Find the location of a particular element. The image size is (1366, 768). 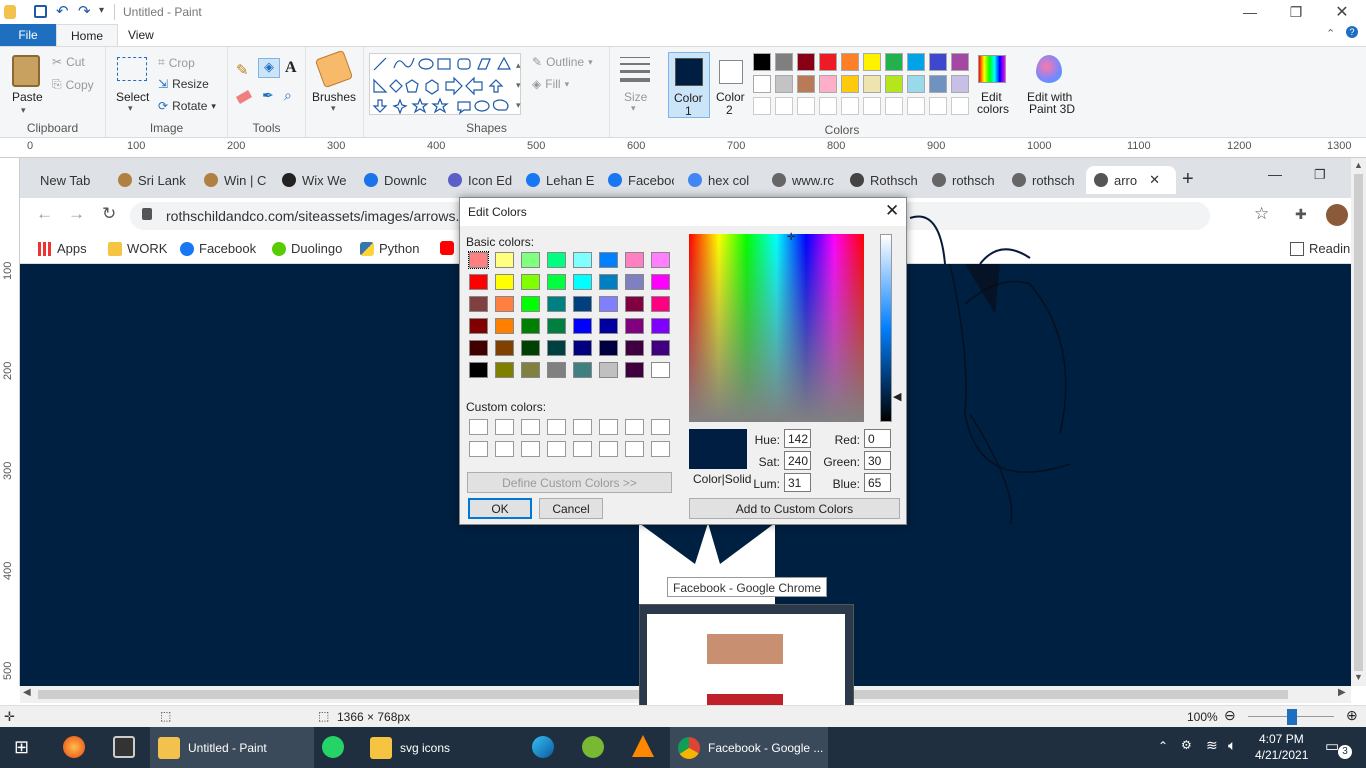

outline-button: Outline is located at coordinates (565, 62).